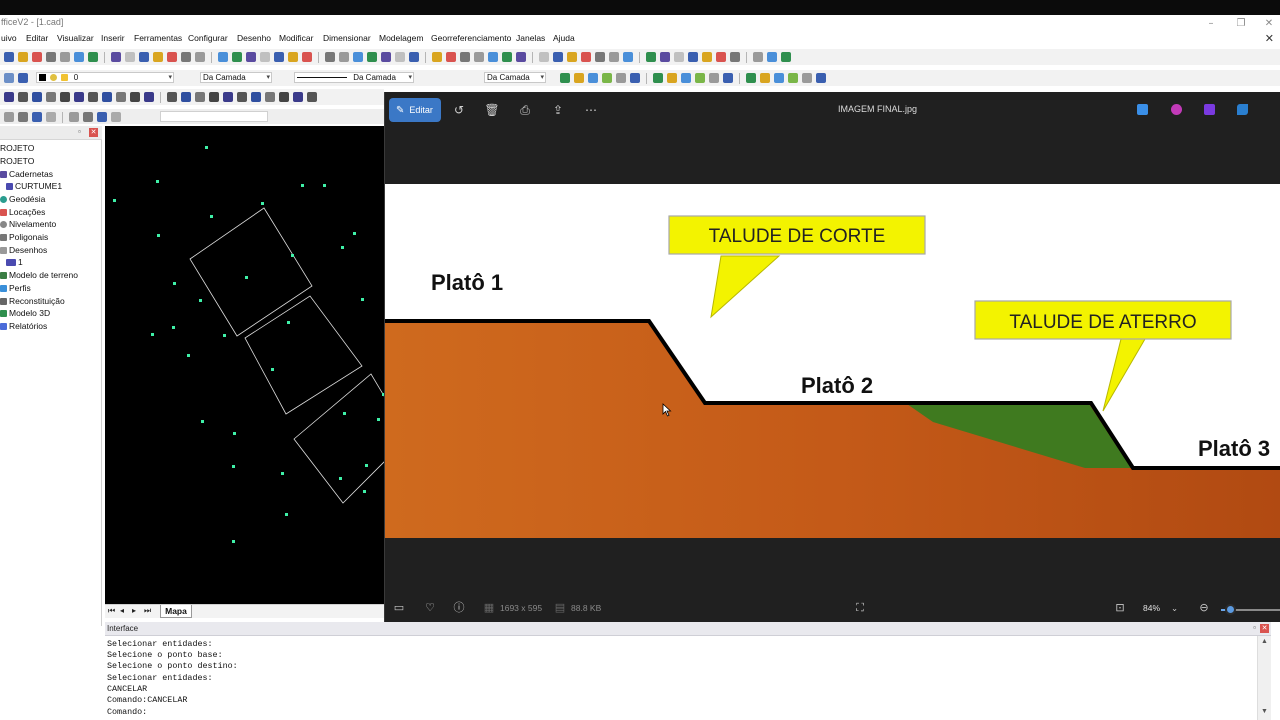 The width and height of the screenshot is (1280, 720). I want to click on menu-modelagem: Modelagem, so click(401, 38).